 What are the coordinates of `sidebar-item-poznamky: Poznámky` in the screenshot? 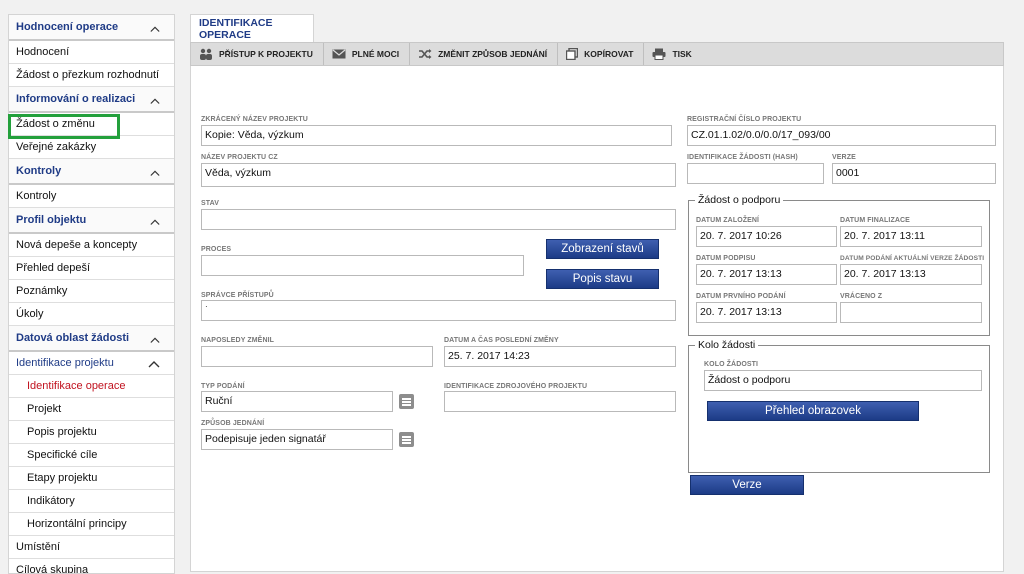 It's located at (91, 291).